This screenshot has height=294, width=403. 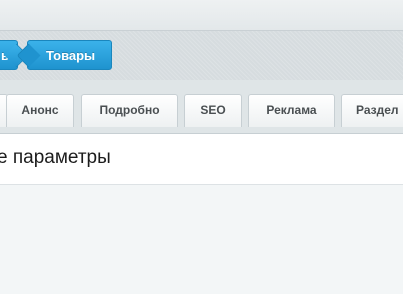 I want to click on top-bar, so click(x=201, y=15).